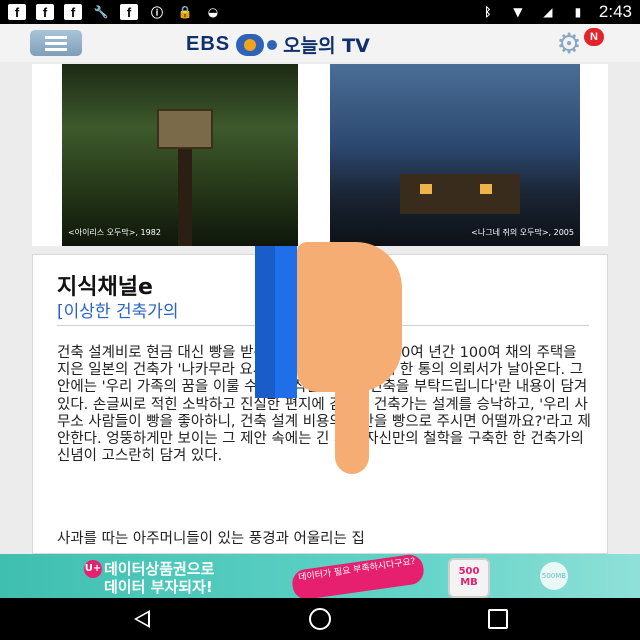 Image resolution: width=640 pixels, height=640 pixels. What do you see at coordinates (455, 155) in the screenshot?
I see `cabin-photo: <나그네 쥐의 오두막>, 2005` at bounding box center [455, 155].